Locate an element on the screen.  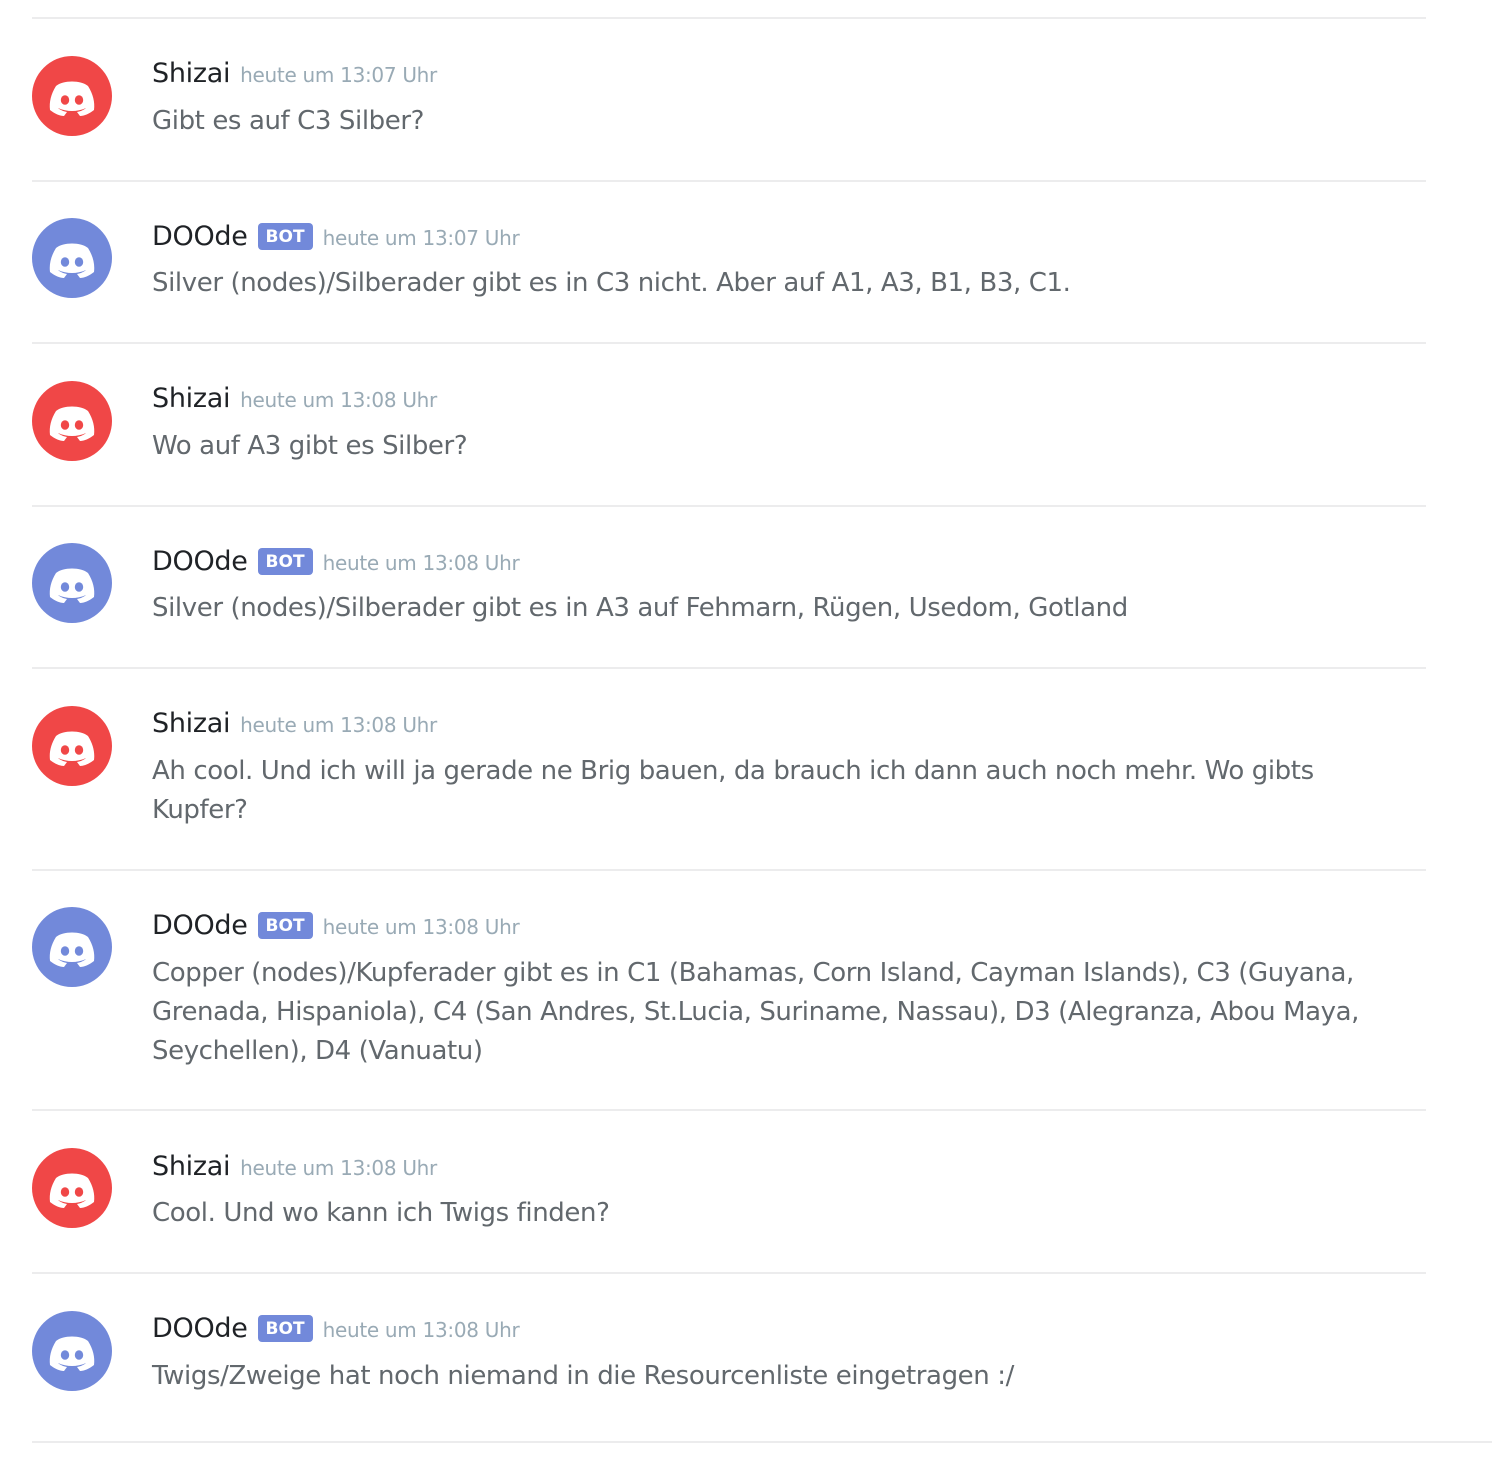
message-content: Gibt es auf C3 Silber? is located at coordinates (288, 121).